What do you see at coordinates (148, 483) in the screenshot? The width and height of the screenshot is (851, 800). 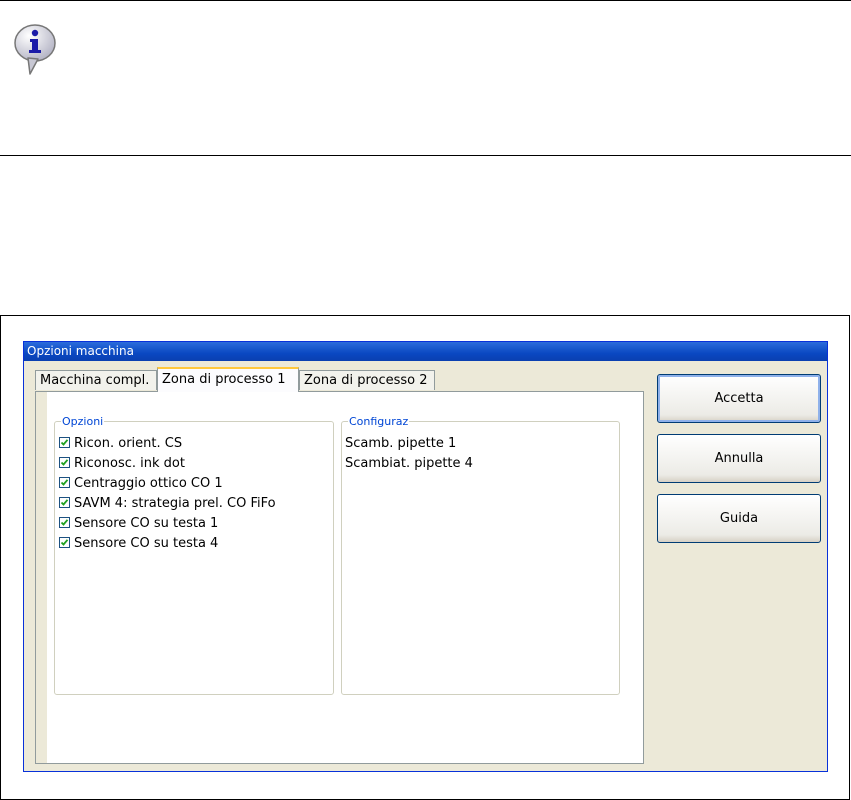 I see `option-label: Centraggio ottico CO 1` at bounding box center [148, 483].